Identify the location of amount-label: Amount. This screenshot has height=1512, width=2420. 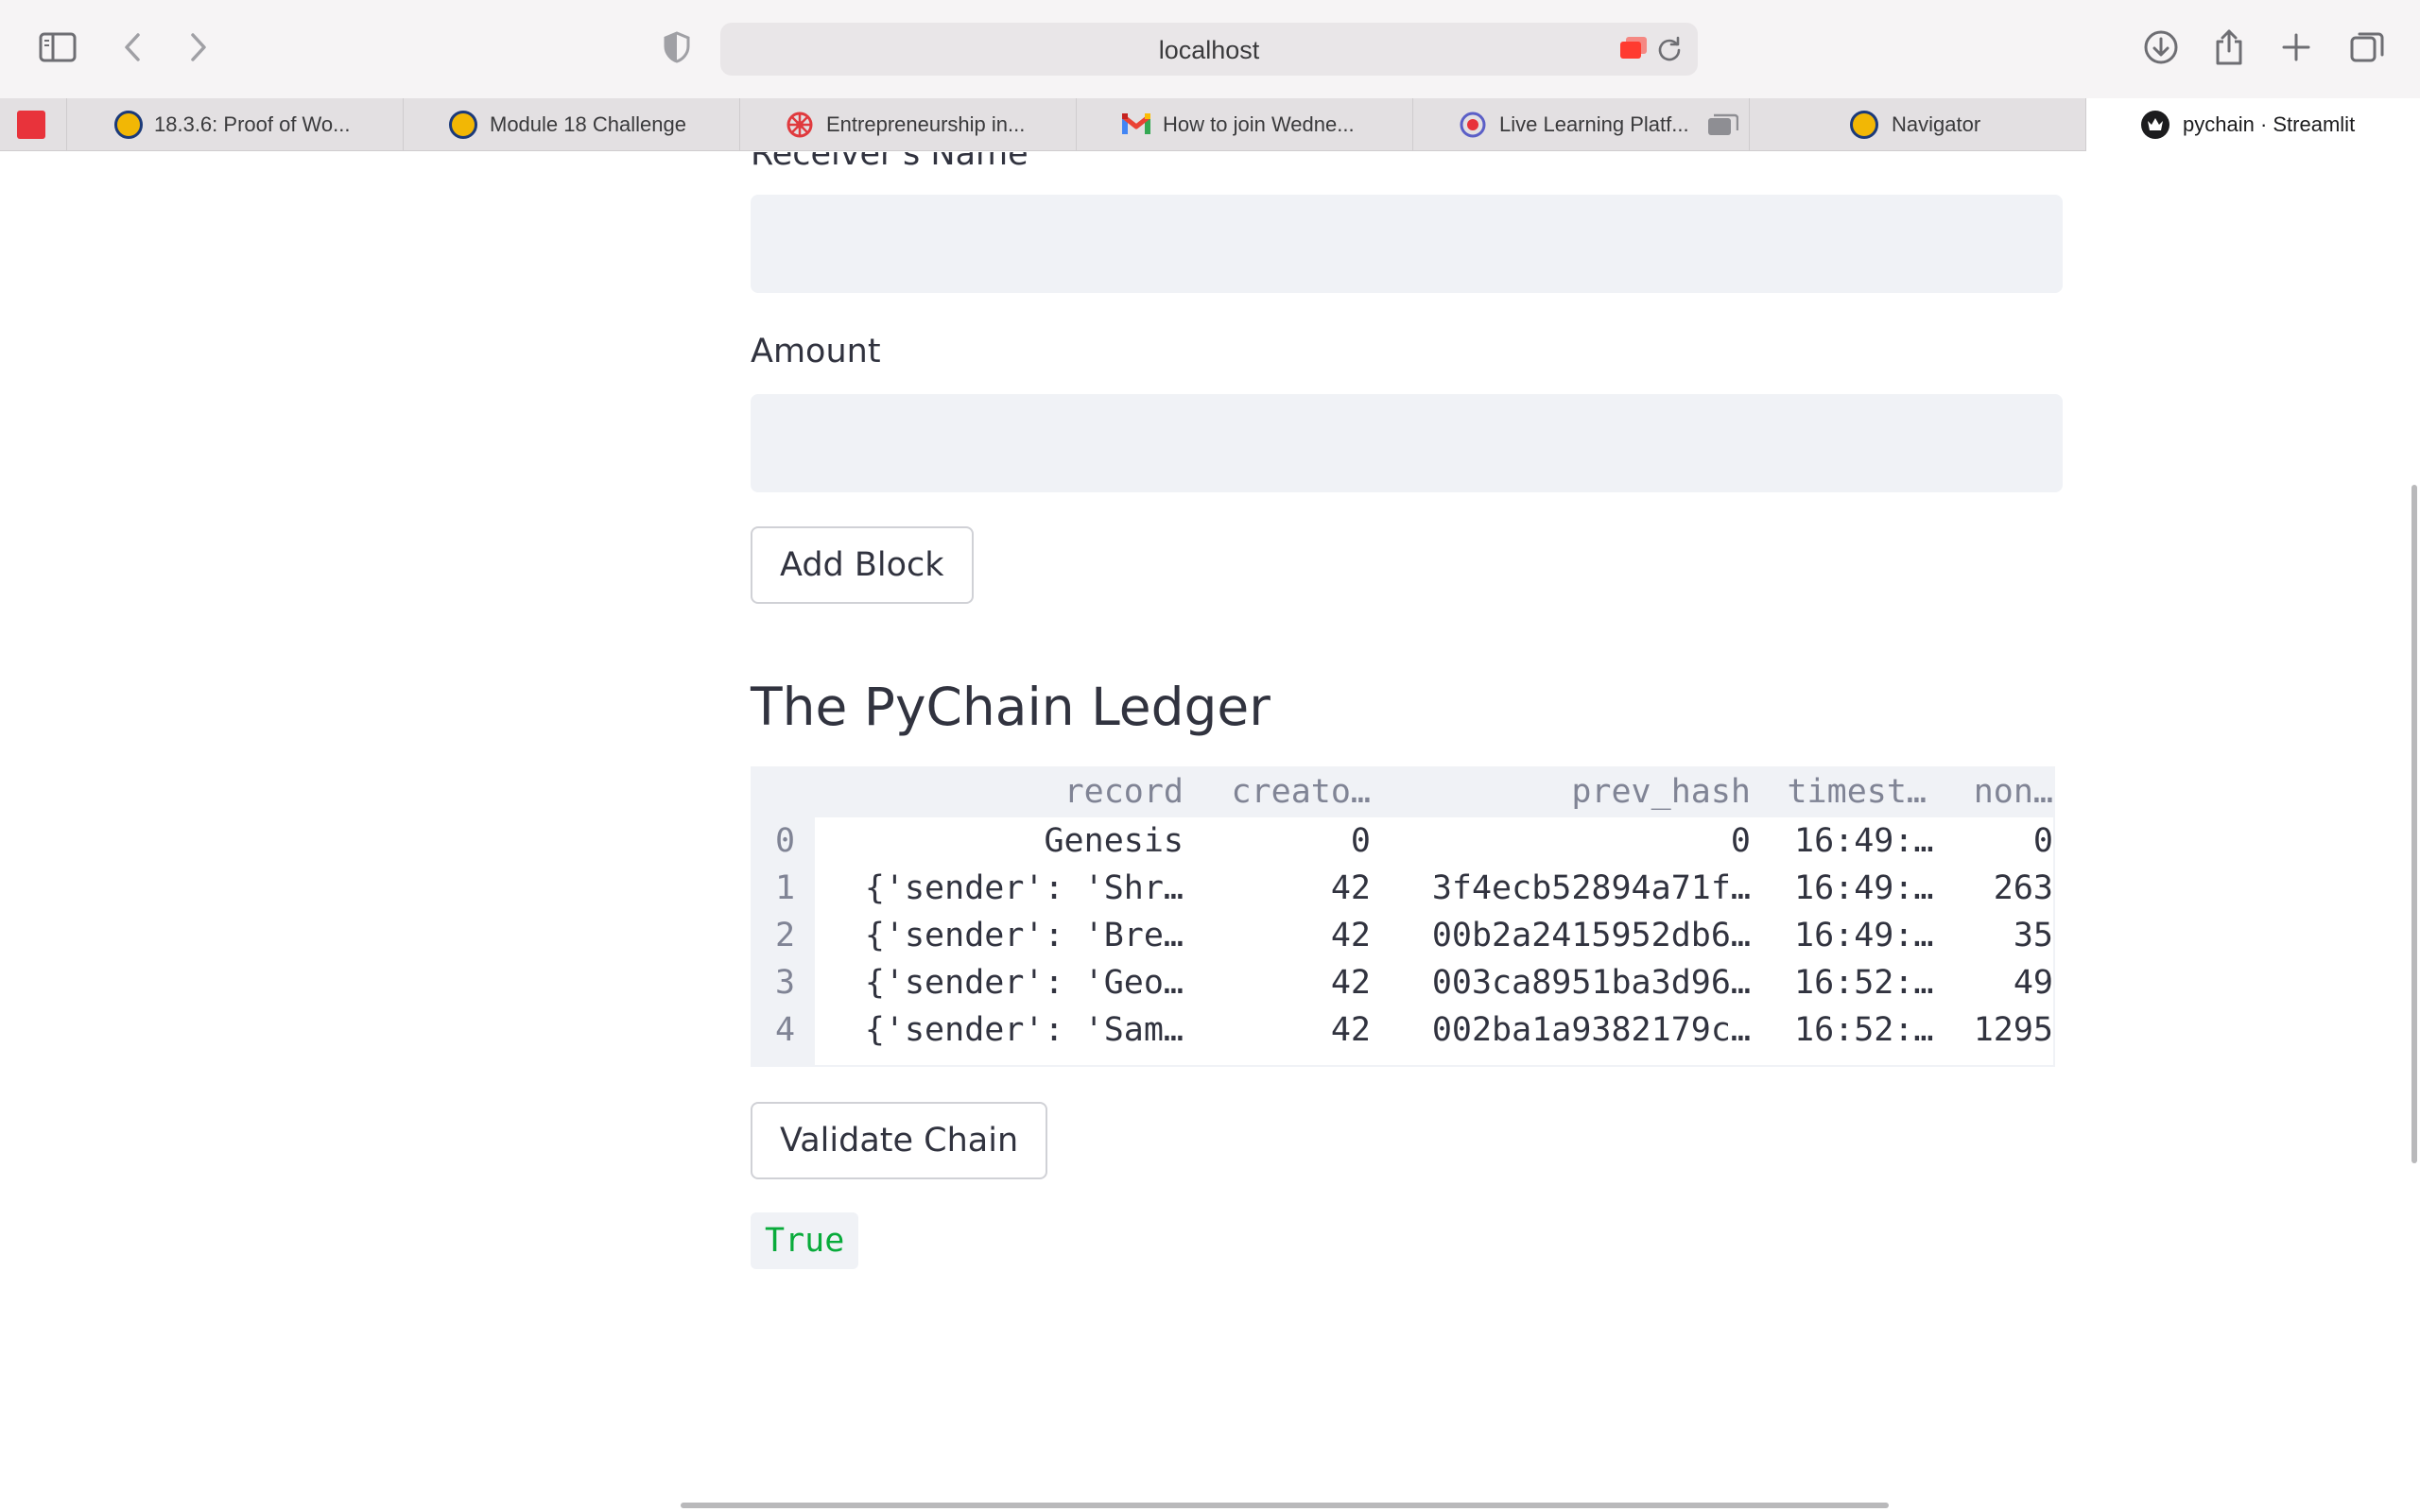
(816, 351).